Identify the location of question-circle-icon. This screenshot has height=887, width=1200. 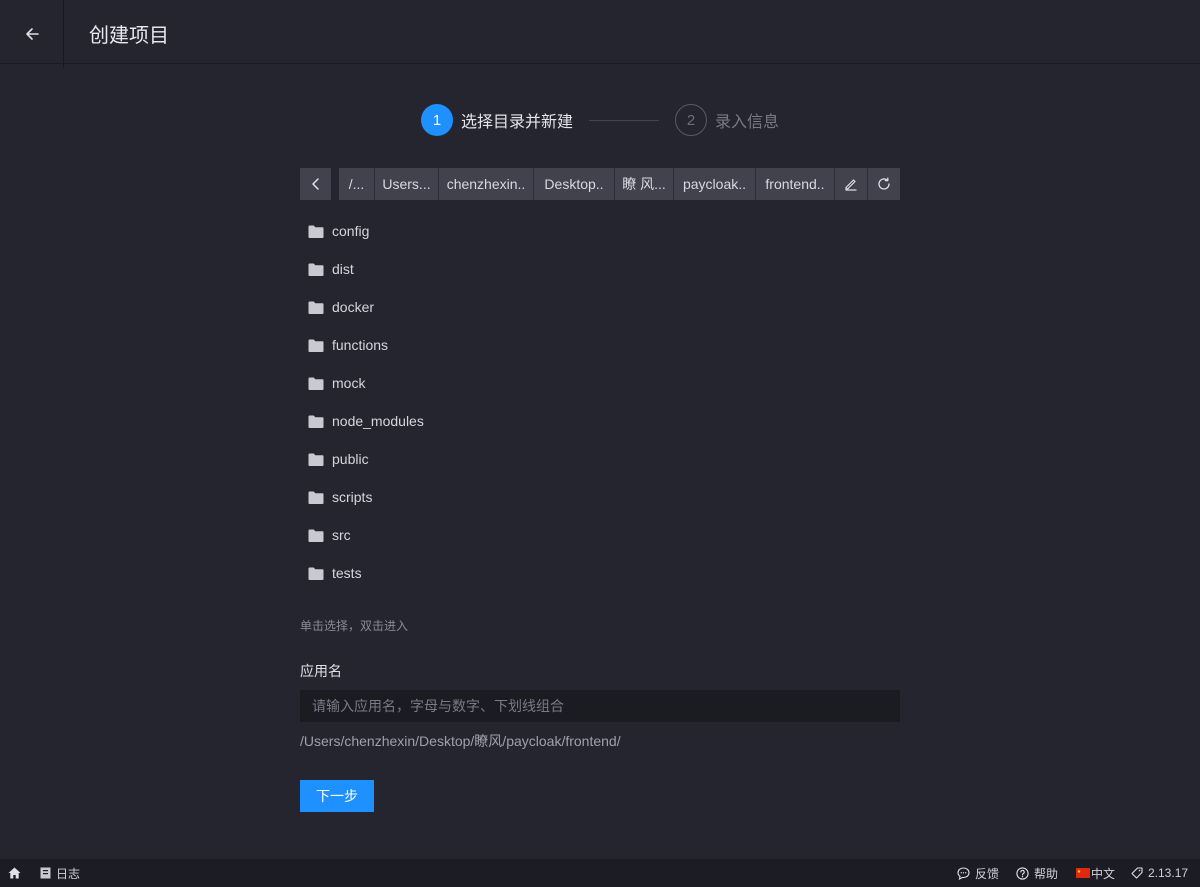
(1022, 873).